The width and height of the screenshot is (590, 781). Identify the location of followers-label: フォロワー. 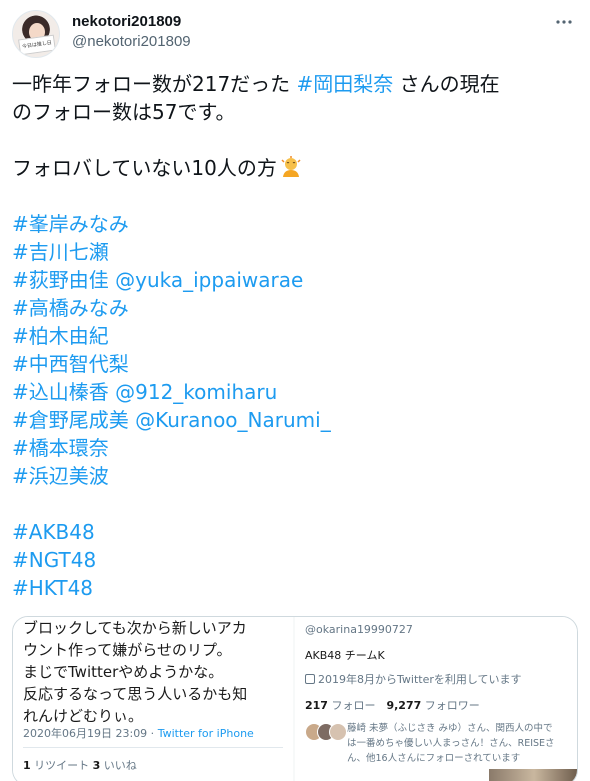
(450, 705).